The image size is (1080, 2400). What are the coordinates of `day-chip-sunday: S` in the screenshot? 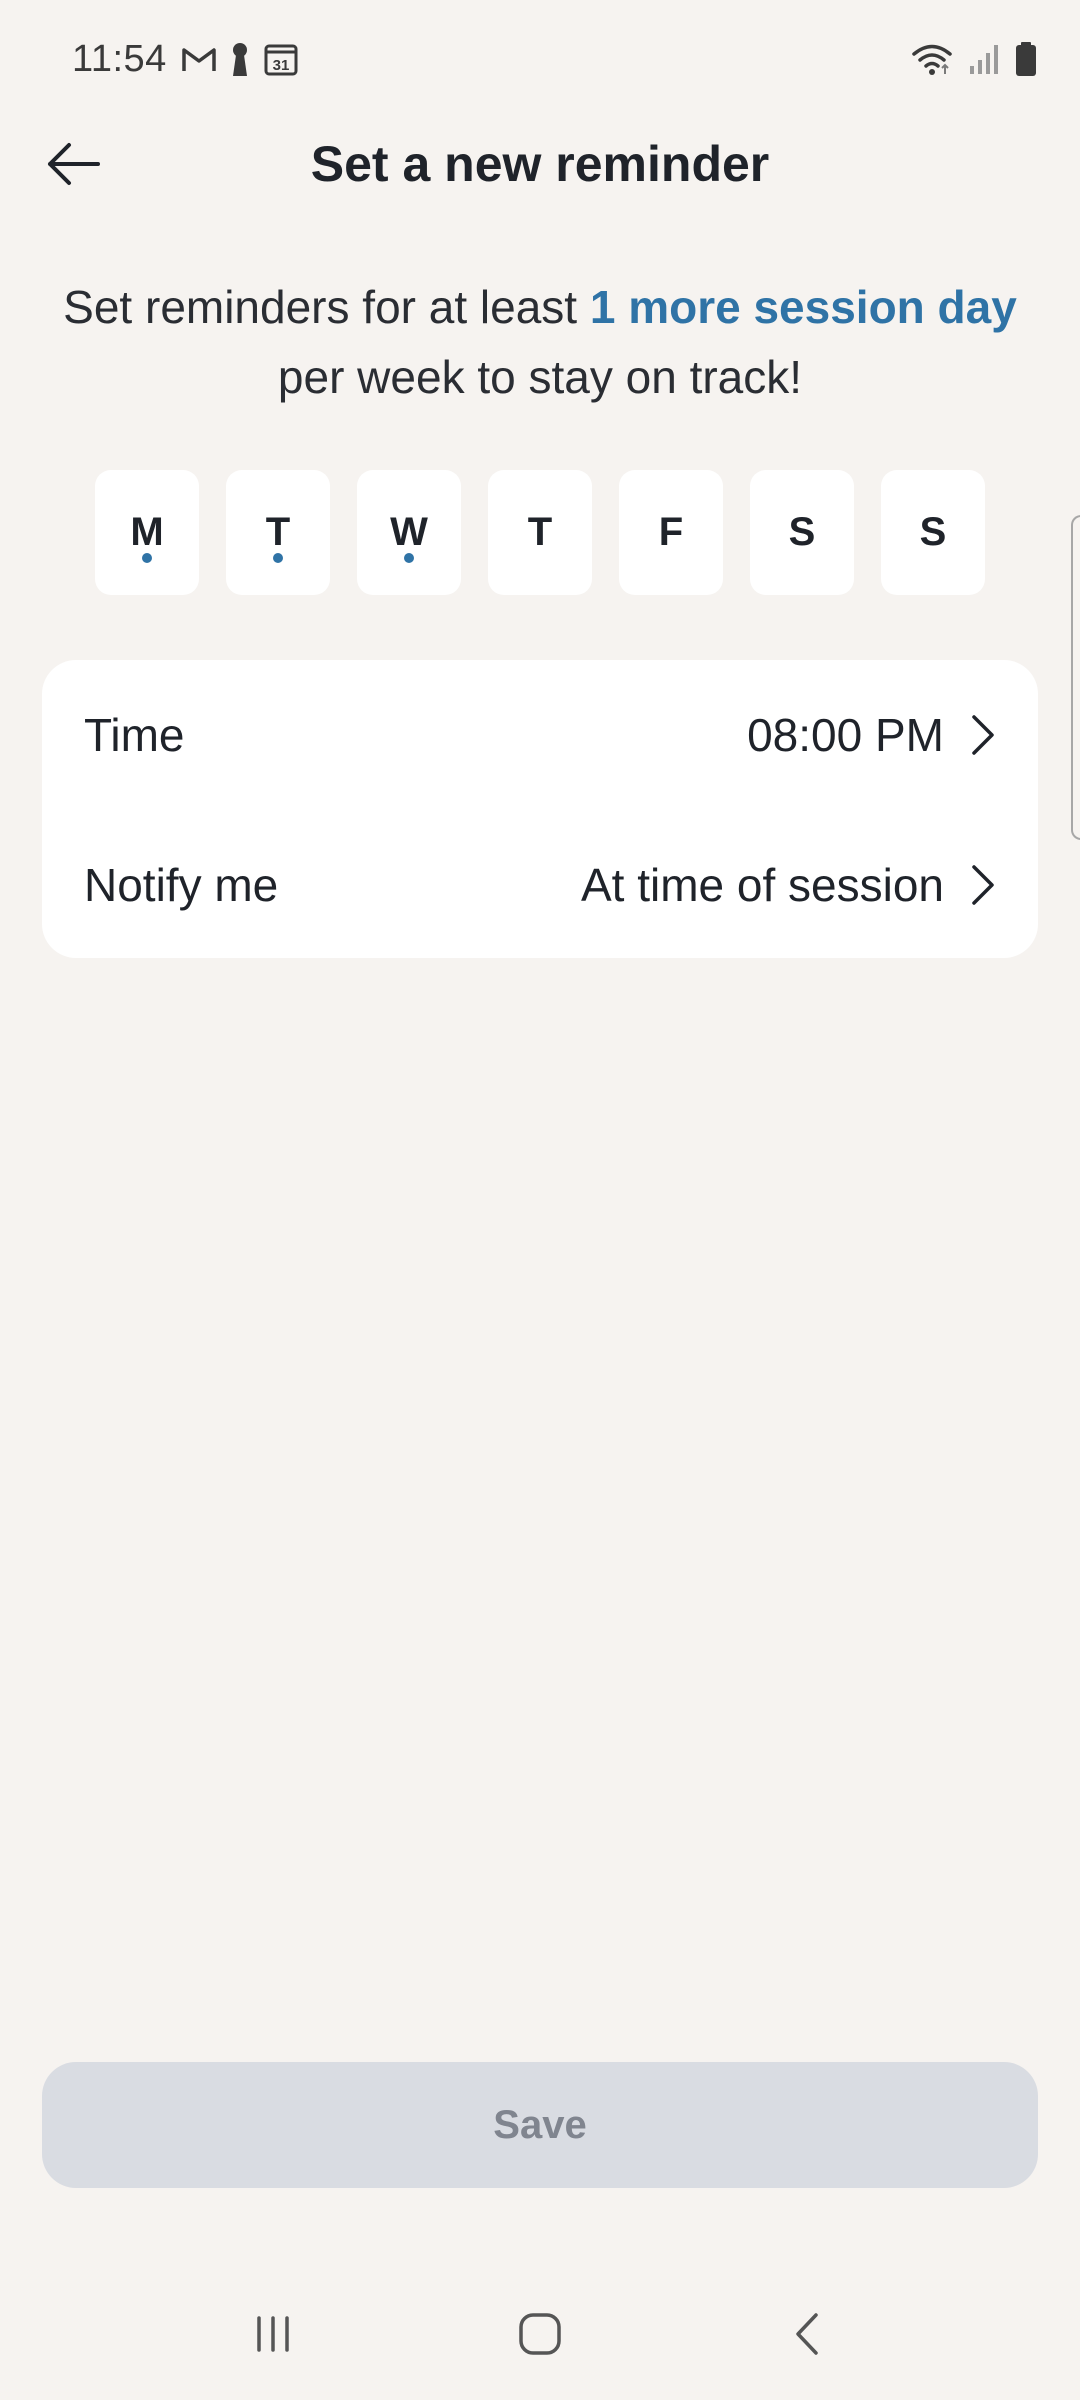 It's located at (933, 532).